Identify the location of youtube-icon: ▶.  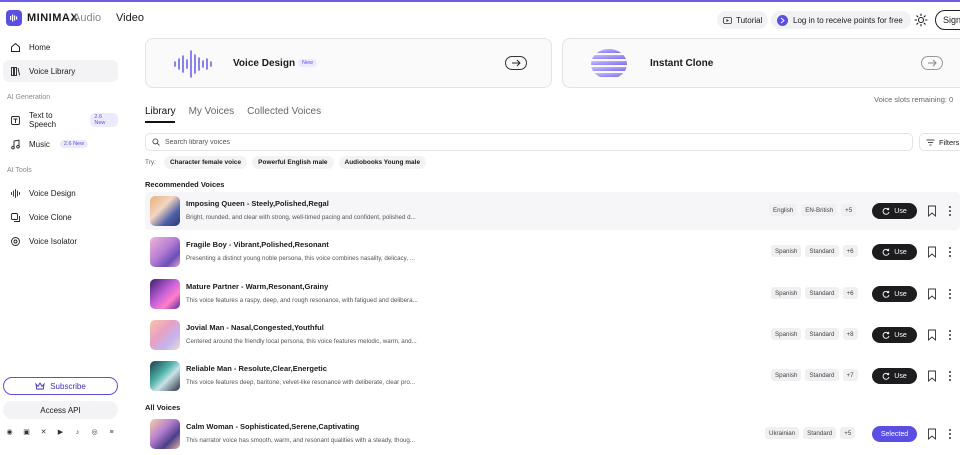
(60, 432).